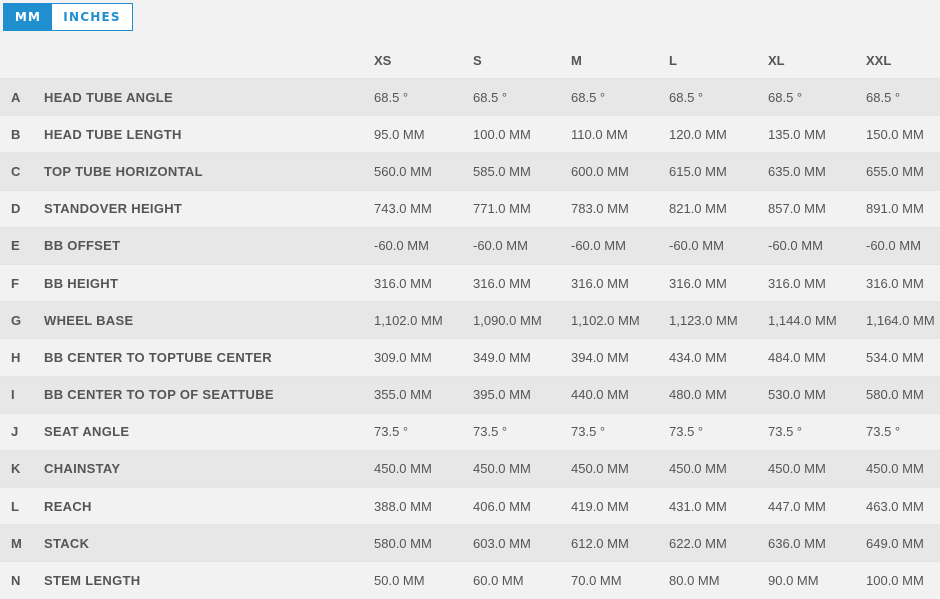 Image resolution: width=940 pixels, height=599 pixels. I want to click on row-label: BB CENTER TO TOP OF SEATTUBE, so click(159, 395).